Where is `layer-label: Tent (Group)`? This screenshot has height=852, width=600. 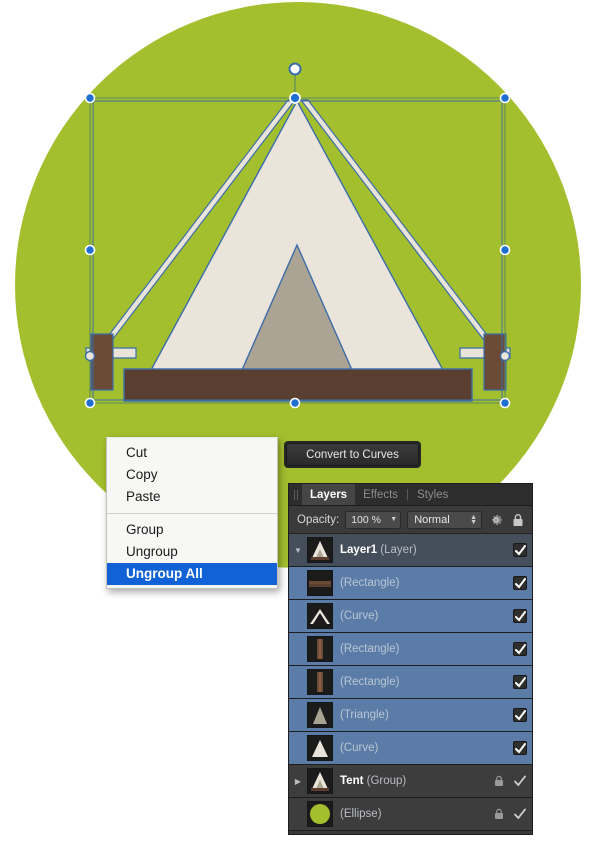 layer-label: Tent (Group) is located at coordinates (415, 781).